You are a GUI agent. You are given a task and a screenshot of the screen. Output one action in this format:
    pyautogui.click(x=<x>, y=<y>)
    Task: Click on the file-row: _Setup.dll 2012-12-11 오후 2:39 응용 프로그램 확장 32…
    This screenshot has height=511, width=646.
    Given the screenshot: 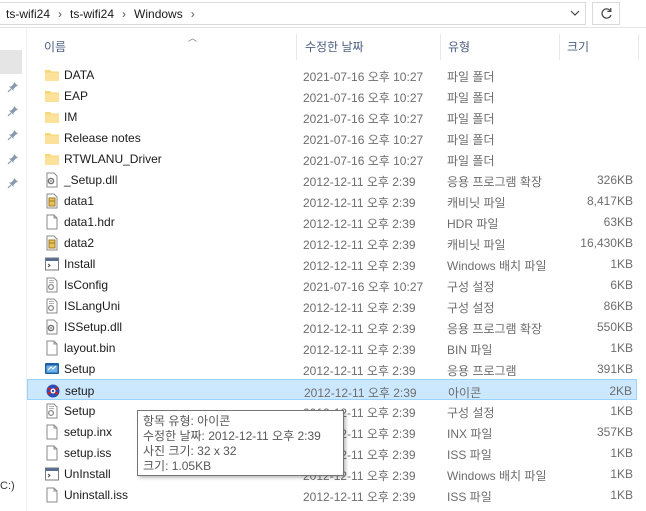 What is the action you would take?
    pyautogui.click(x=332, y=179)
    